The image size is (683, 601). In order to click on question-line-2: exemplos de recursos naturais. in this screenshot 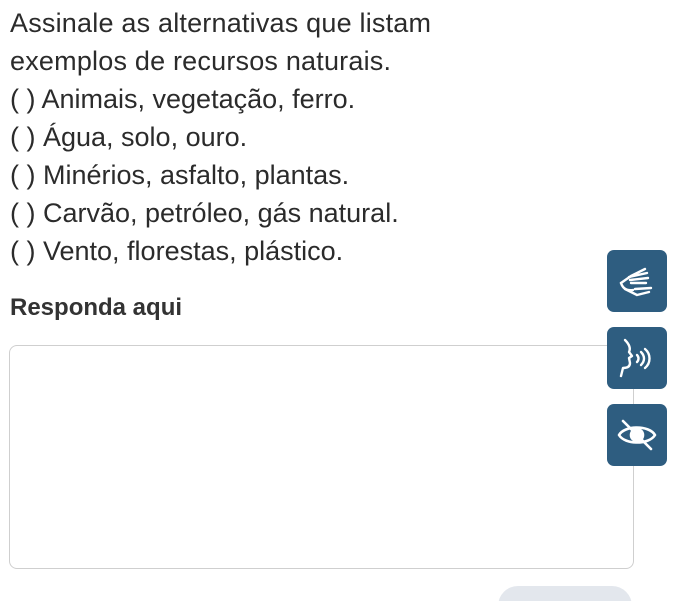, I will do `click(201, 61)`.